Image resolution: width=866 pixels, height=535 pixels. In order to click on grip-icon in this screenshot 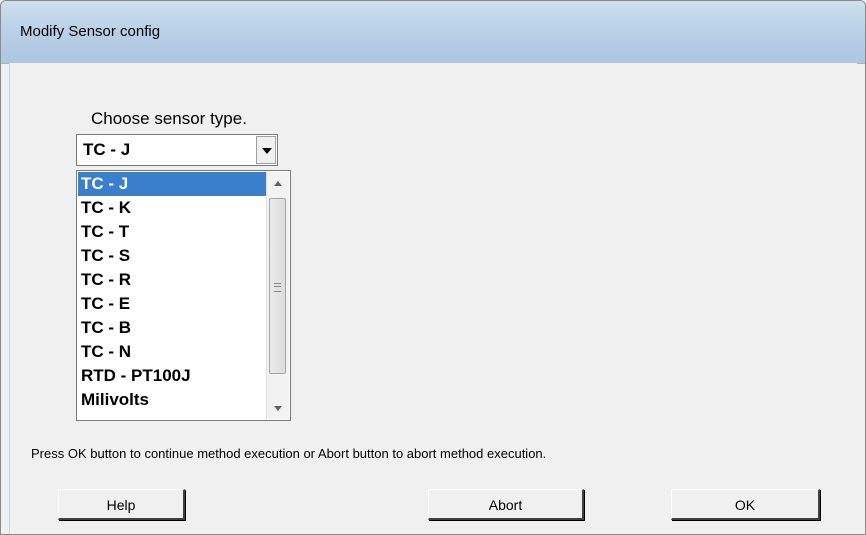, I will do `click(277, 287)`.